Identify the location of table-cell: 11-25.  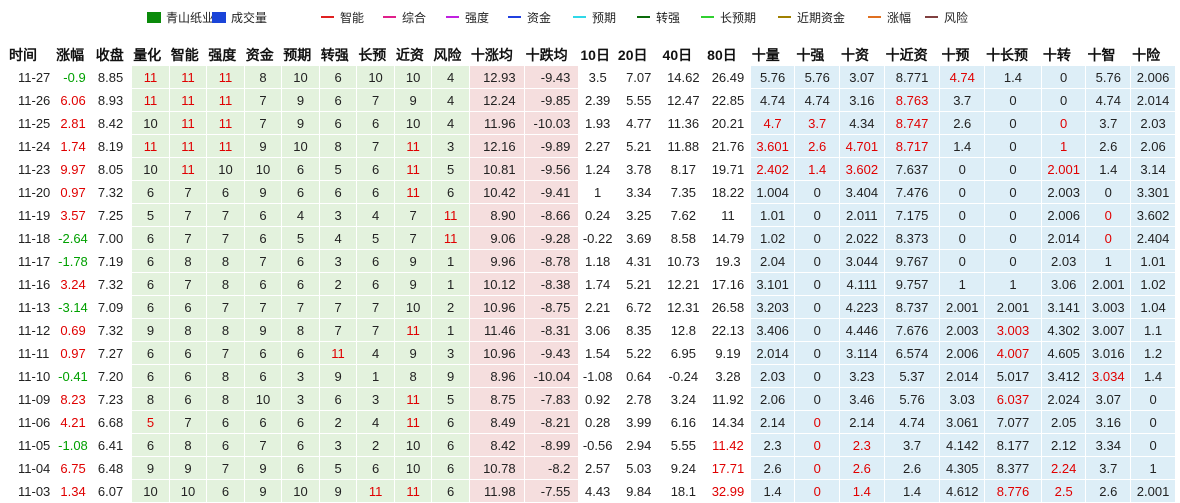
(32, 123).